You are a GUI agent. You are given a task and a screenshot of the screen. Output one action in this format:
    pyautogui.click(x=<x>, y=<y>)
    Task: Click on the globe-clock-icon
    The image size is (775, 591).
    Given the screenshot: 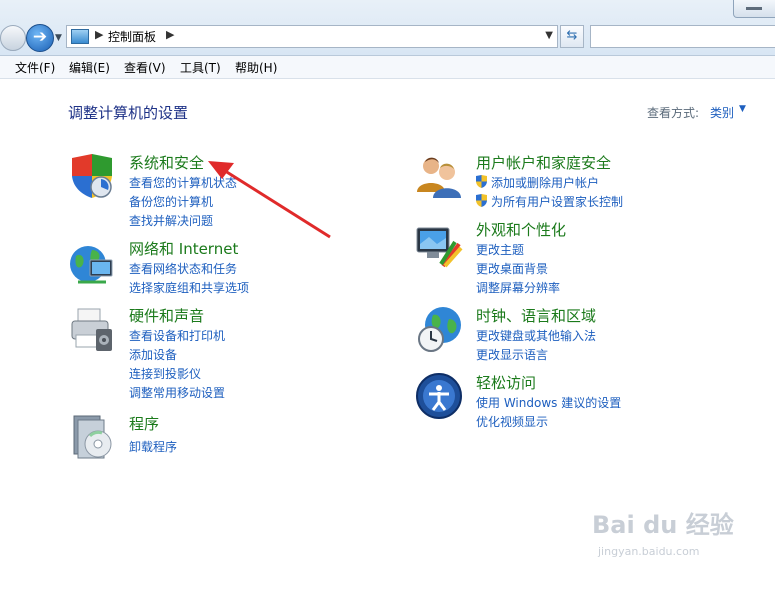 What is the action you would take?
    pyautogui.click(x=439, y=329)
    